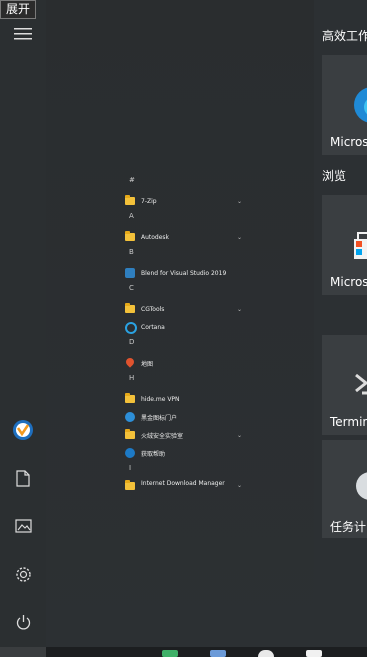 This screenshot has width=367, height=657. What do you see at coordinates (344, 36) in the screenshot?
I see `section-title-productivity: 高效工作` at bounding box center [344, 36].